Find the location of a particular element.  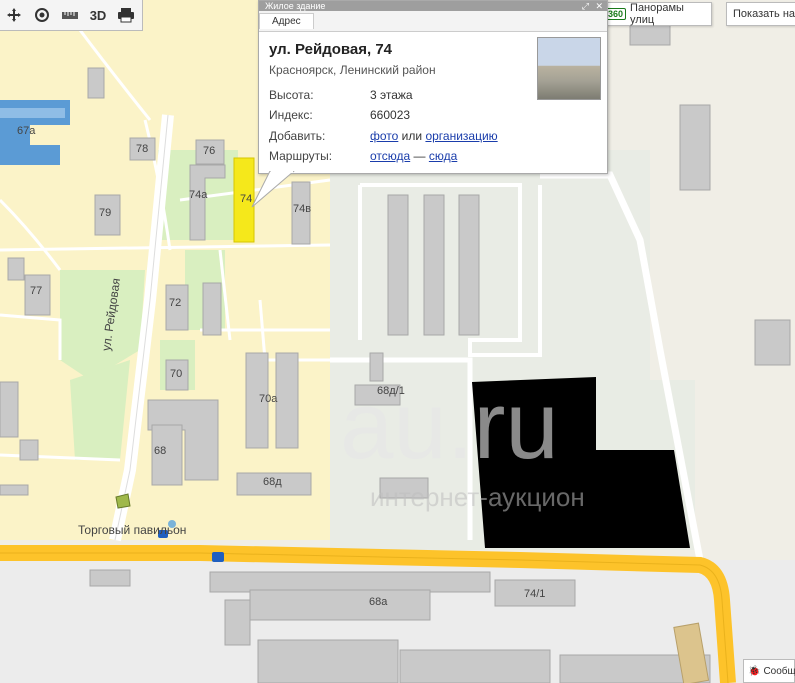

move-icon is located at coordinates (14, 15).